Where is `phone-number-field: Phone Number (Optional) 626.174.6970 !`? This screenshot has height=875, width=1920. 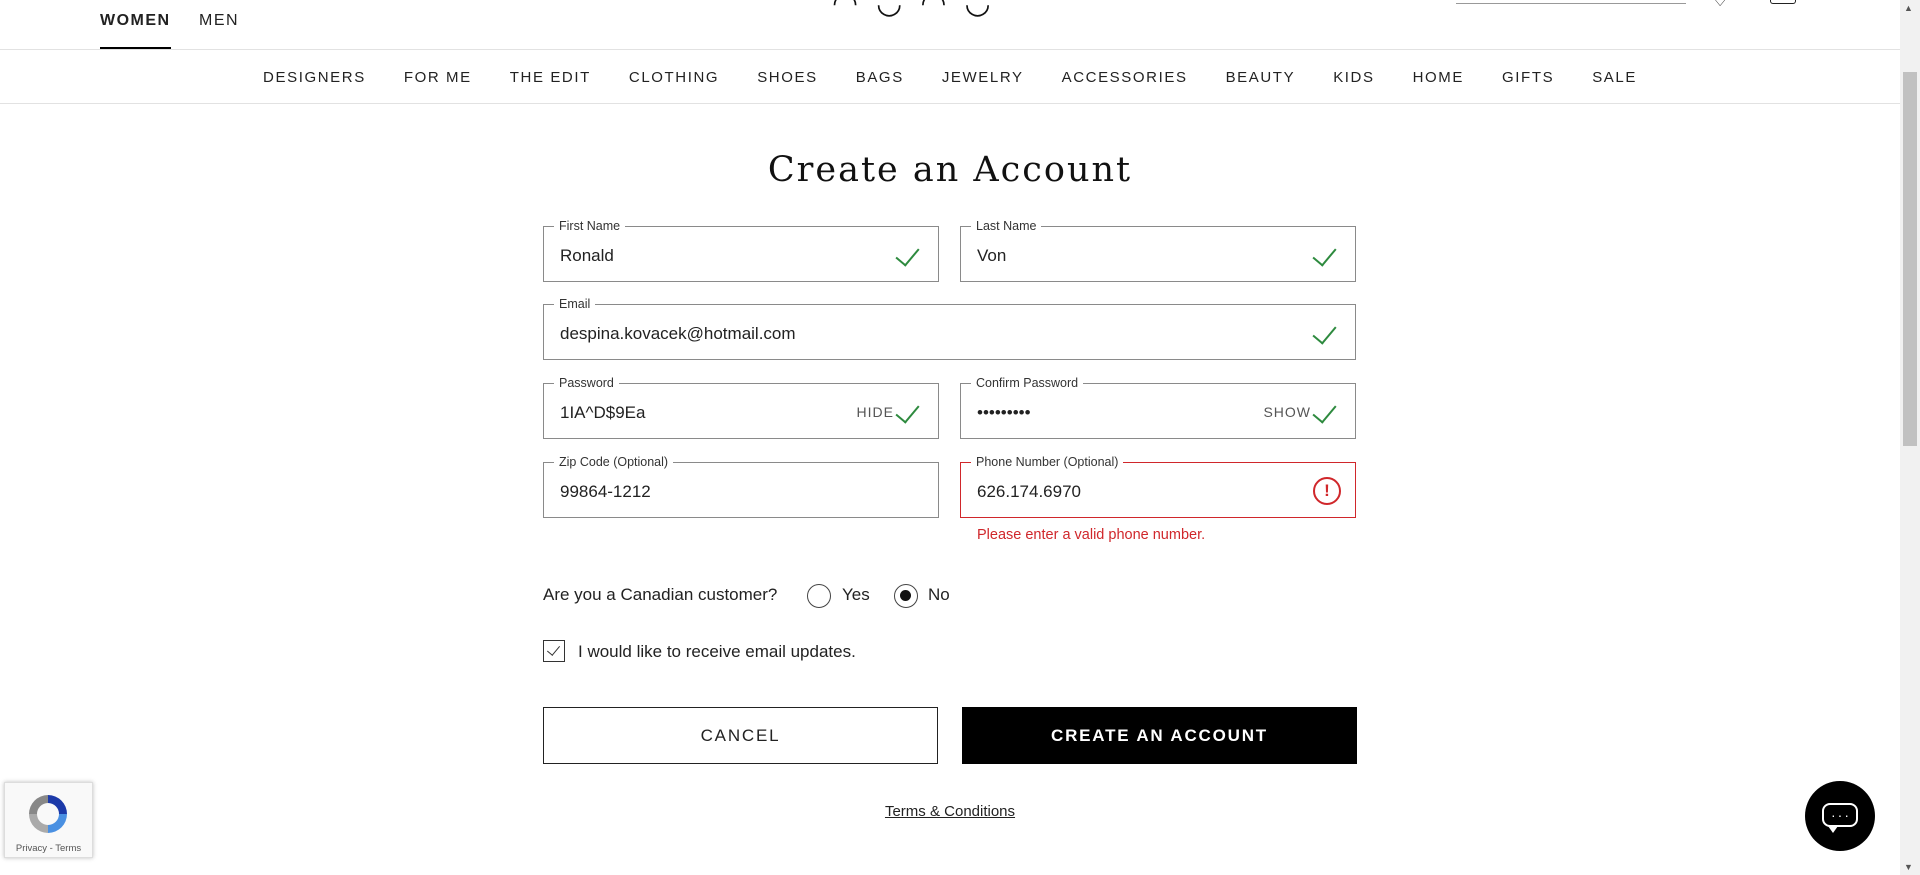
phone-number-field: Phone Number (Optional) 626.174.6970 ! is located at coordinates (1158, 486).